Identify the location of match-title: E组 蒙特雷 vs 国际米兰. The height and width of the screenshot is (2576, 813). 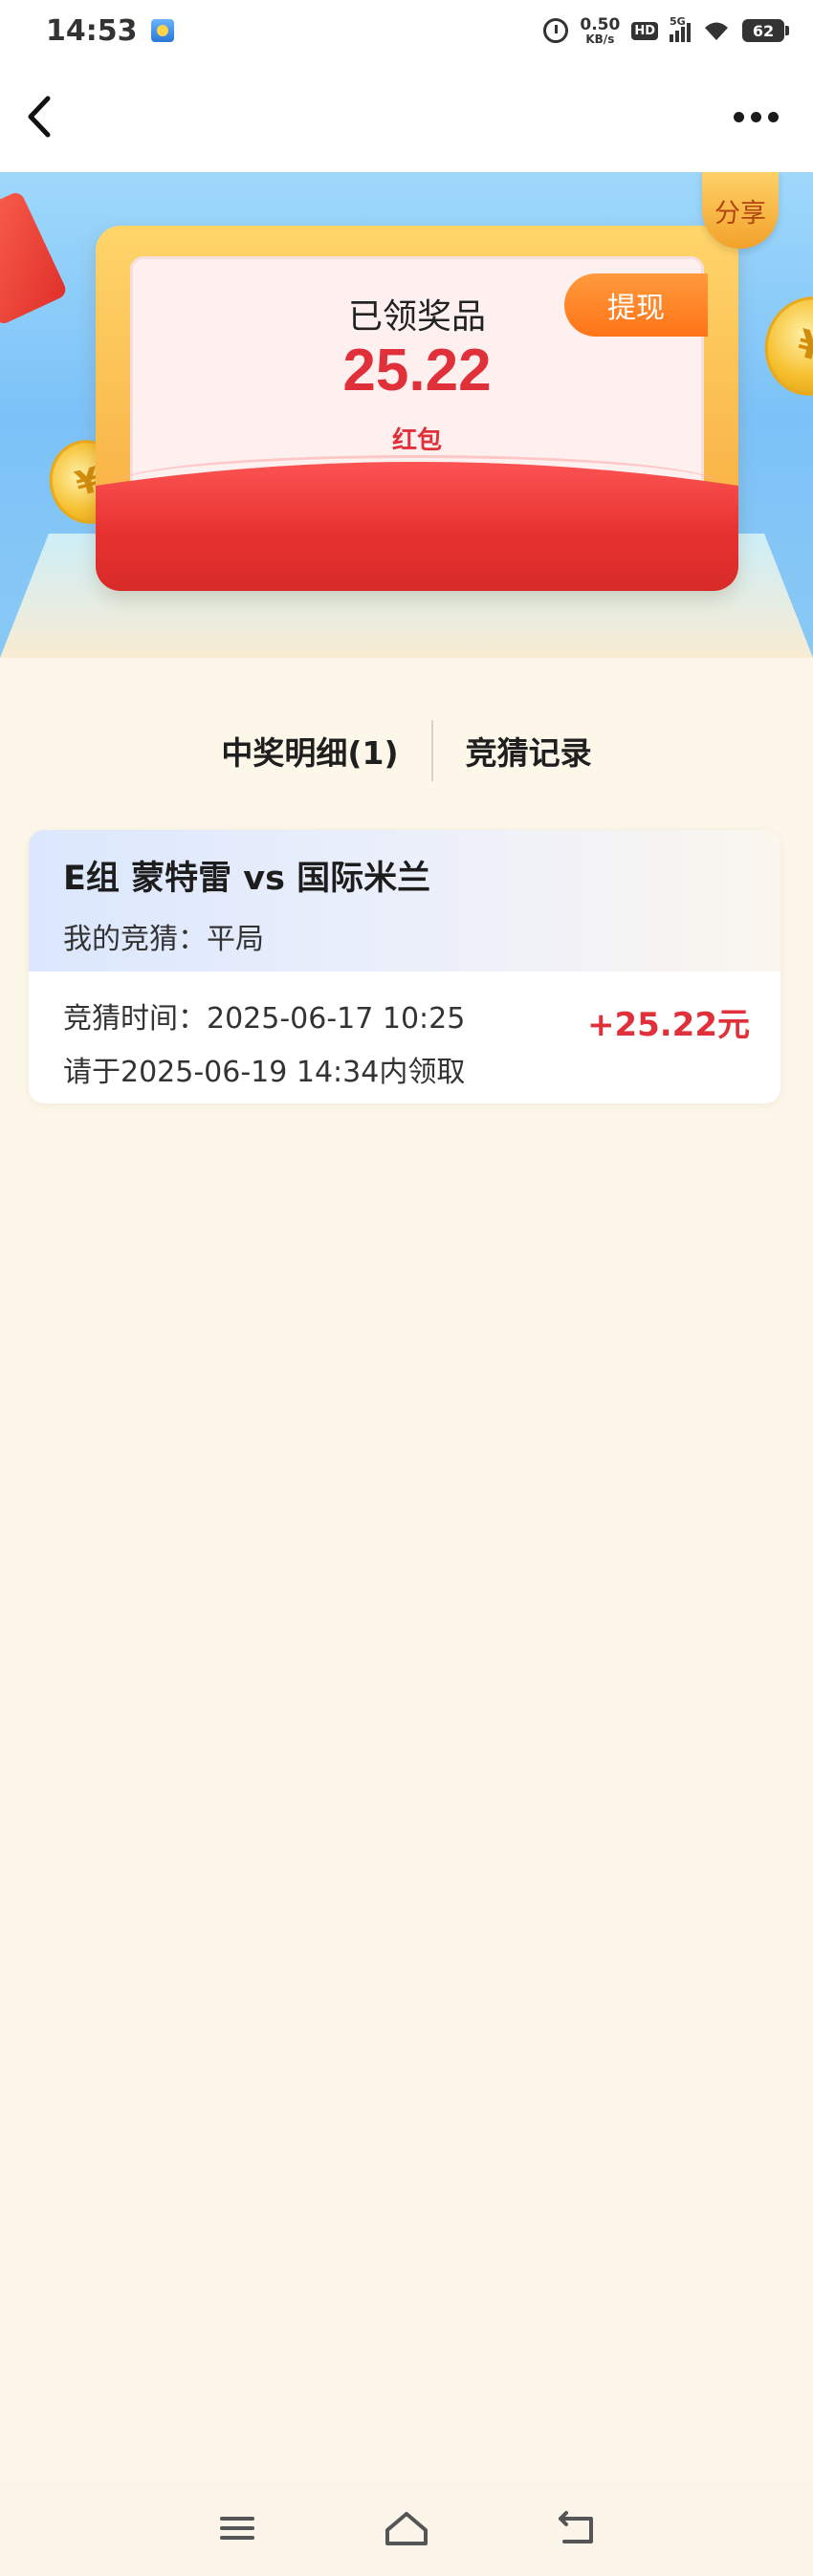
(247, 879).